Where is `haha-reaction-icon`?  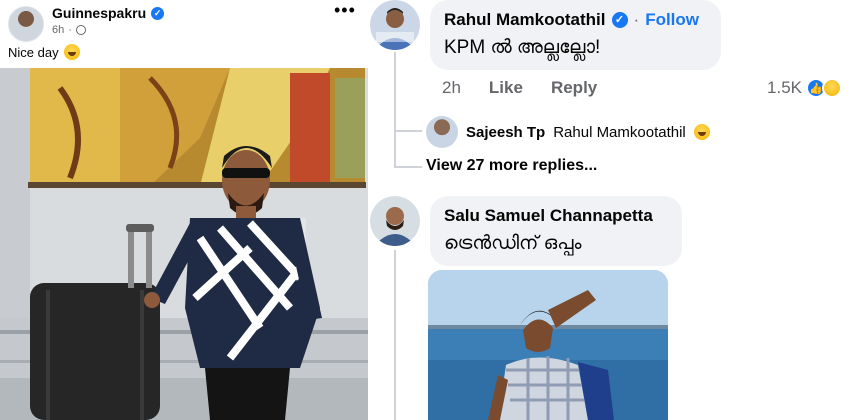 haha-reaction-icon is located at coordinates (832, 88).